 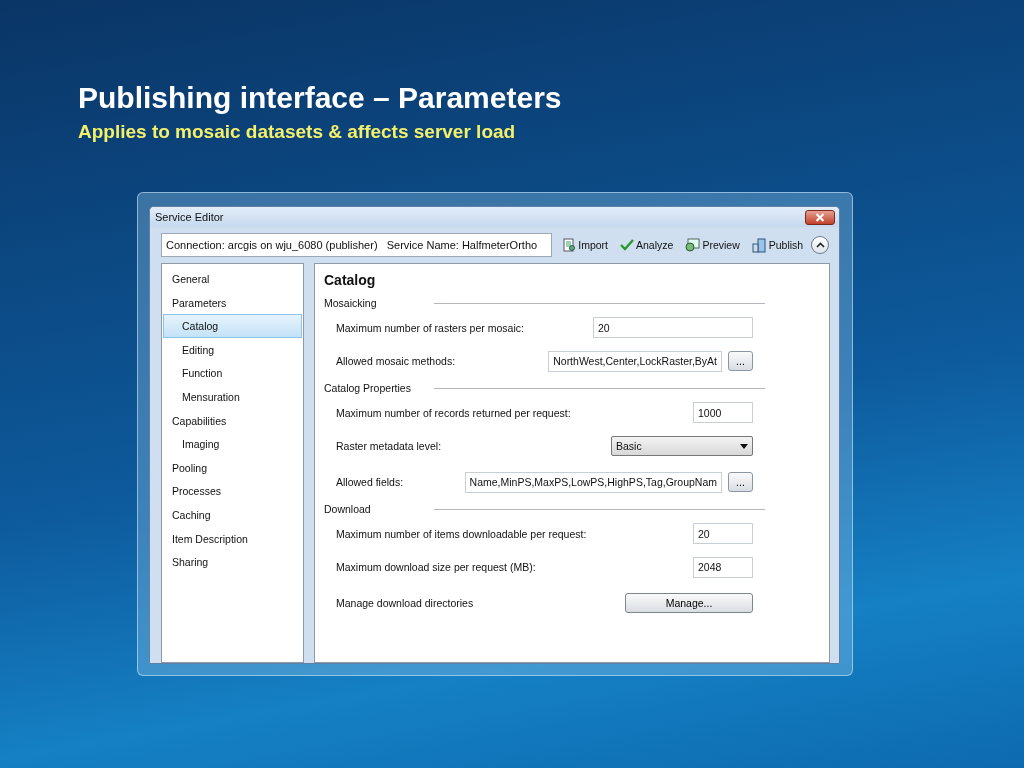 I want to click on sidebar-item: Function, so click(x=232, y=373).